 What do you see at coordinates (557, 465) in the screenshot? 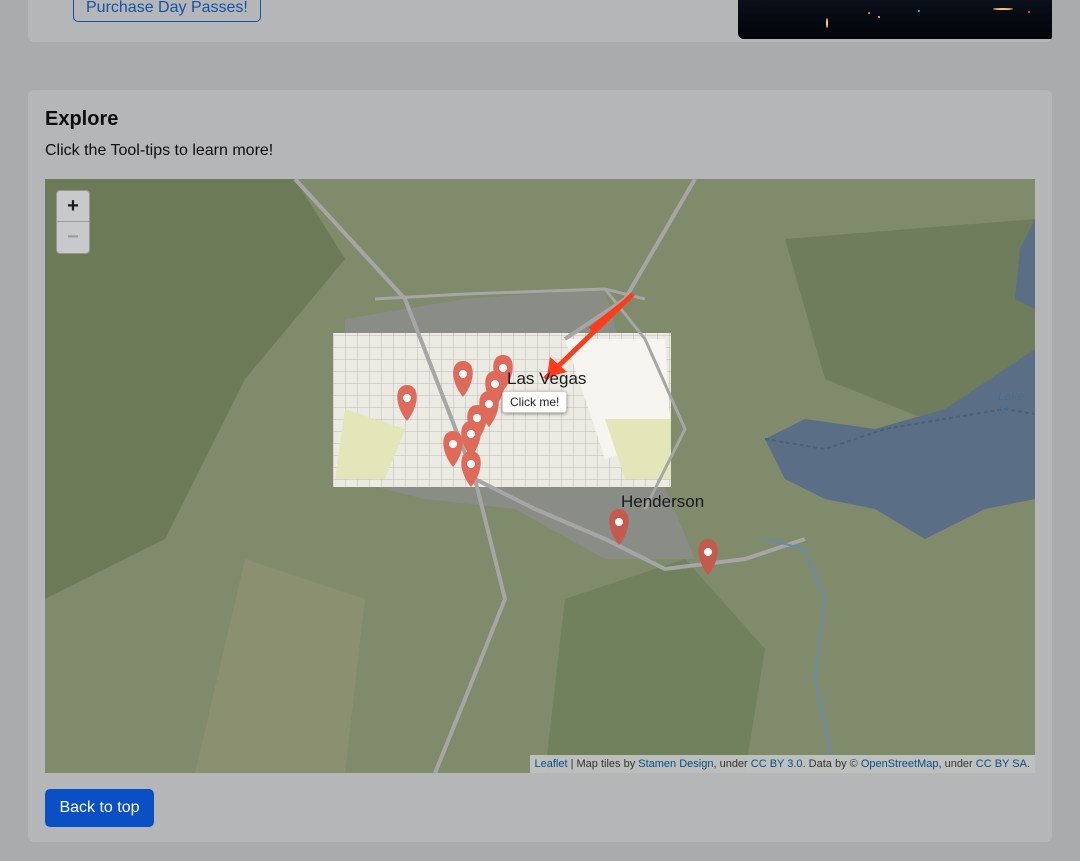
I see `markers-layer` at bounding box center [557, 465].